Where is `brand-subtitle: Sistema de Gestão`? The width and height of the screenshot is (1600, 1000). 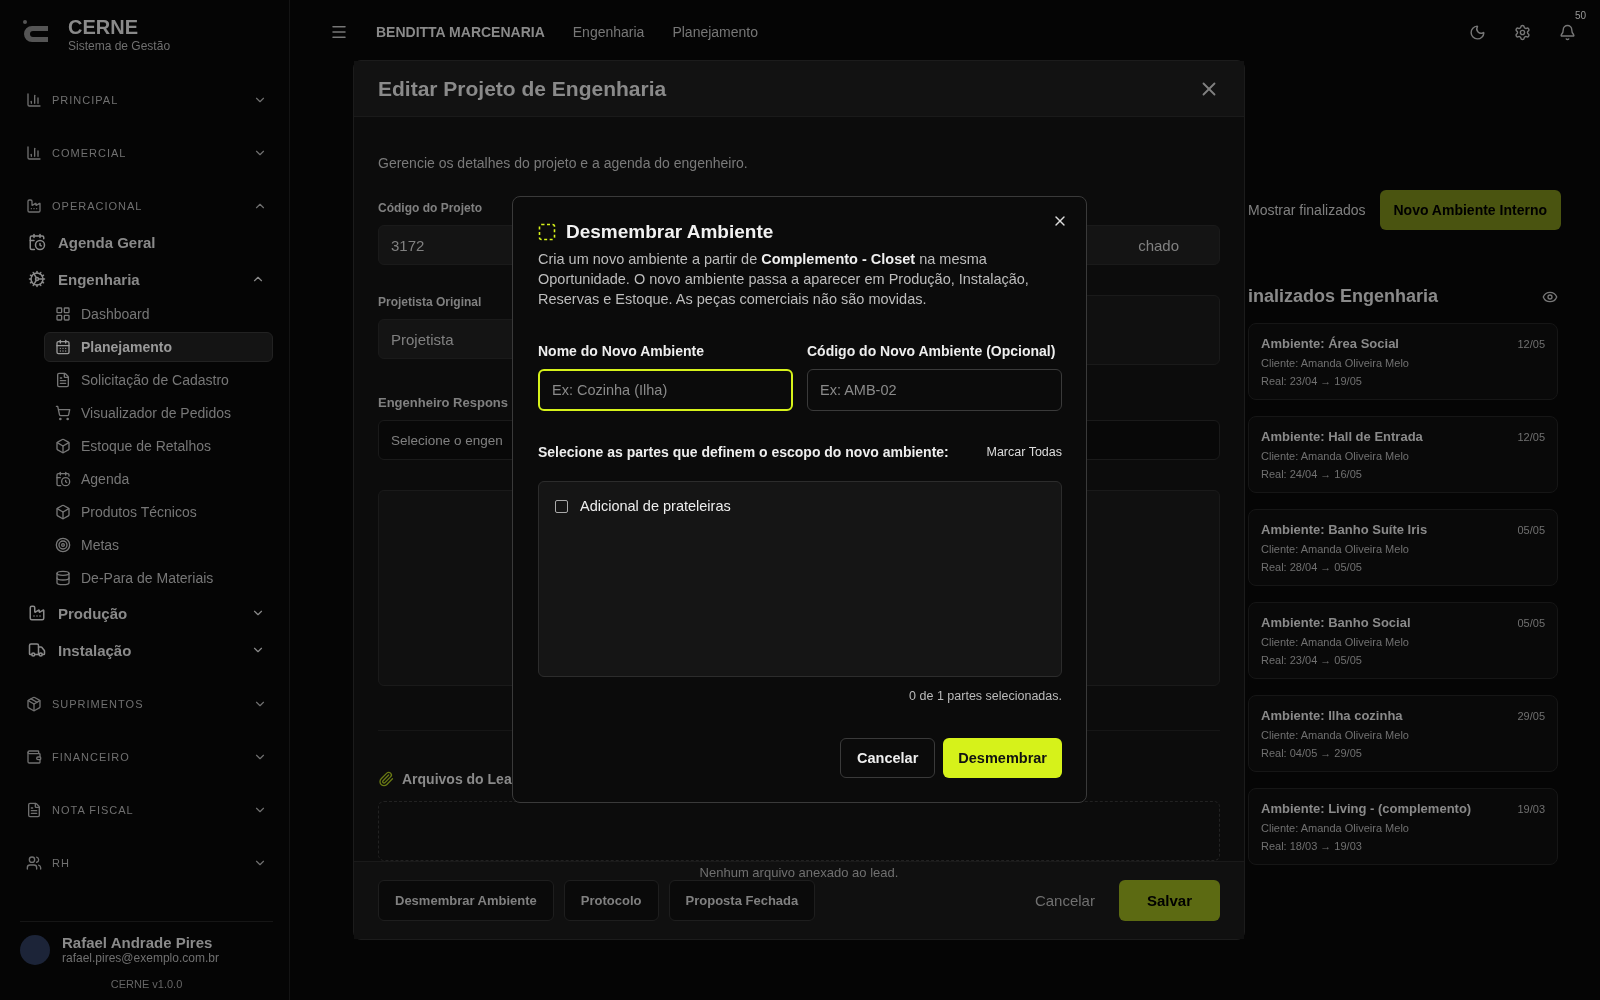 brand-subtitle: Sistema de Gestão is located at coordinates (119, 46).